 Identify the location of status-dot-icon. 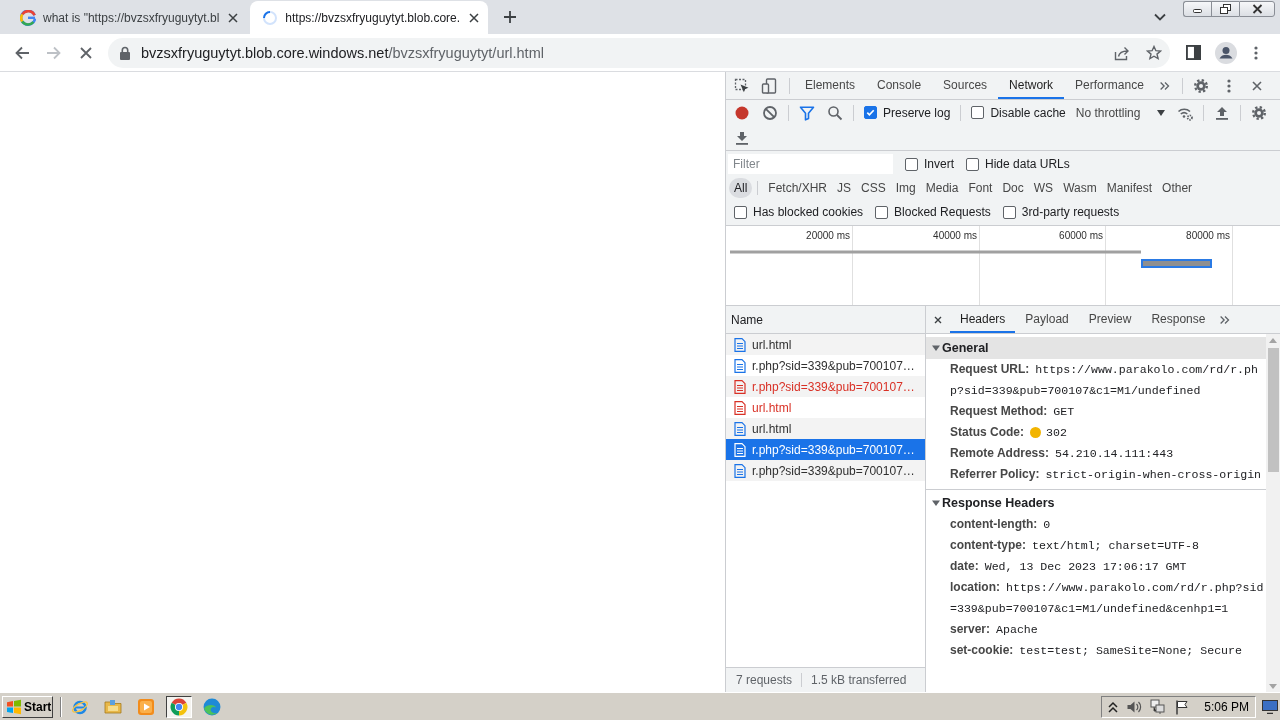
(1035, 432).